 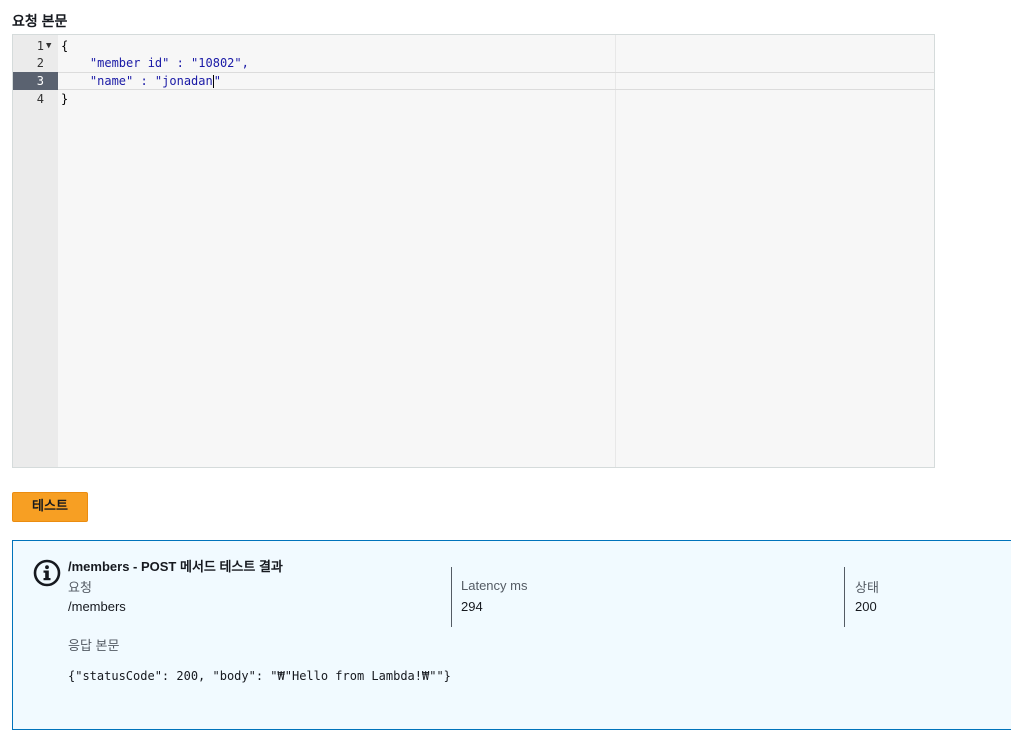 What do you see at coordinates (97, 606) in the screenshot?
I see `request-value: /members` at bounding box center [97, 606].